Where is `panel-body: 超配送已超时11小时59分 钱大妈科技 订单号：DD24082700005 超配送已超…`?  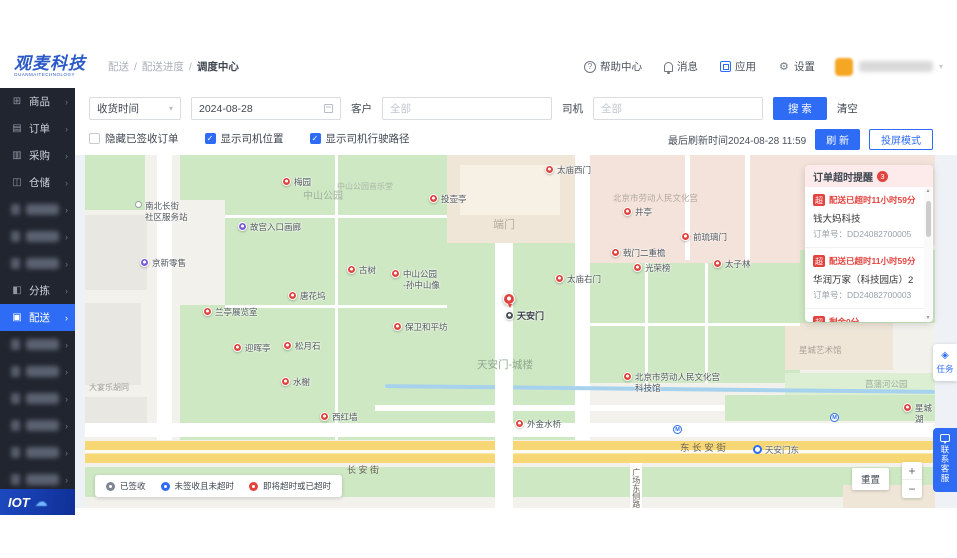
panel-body: 超配送已超时11小时59分 钱大妈科技 订单号：DD24082700005 超配送已超… is located at coordinates (869, 254).